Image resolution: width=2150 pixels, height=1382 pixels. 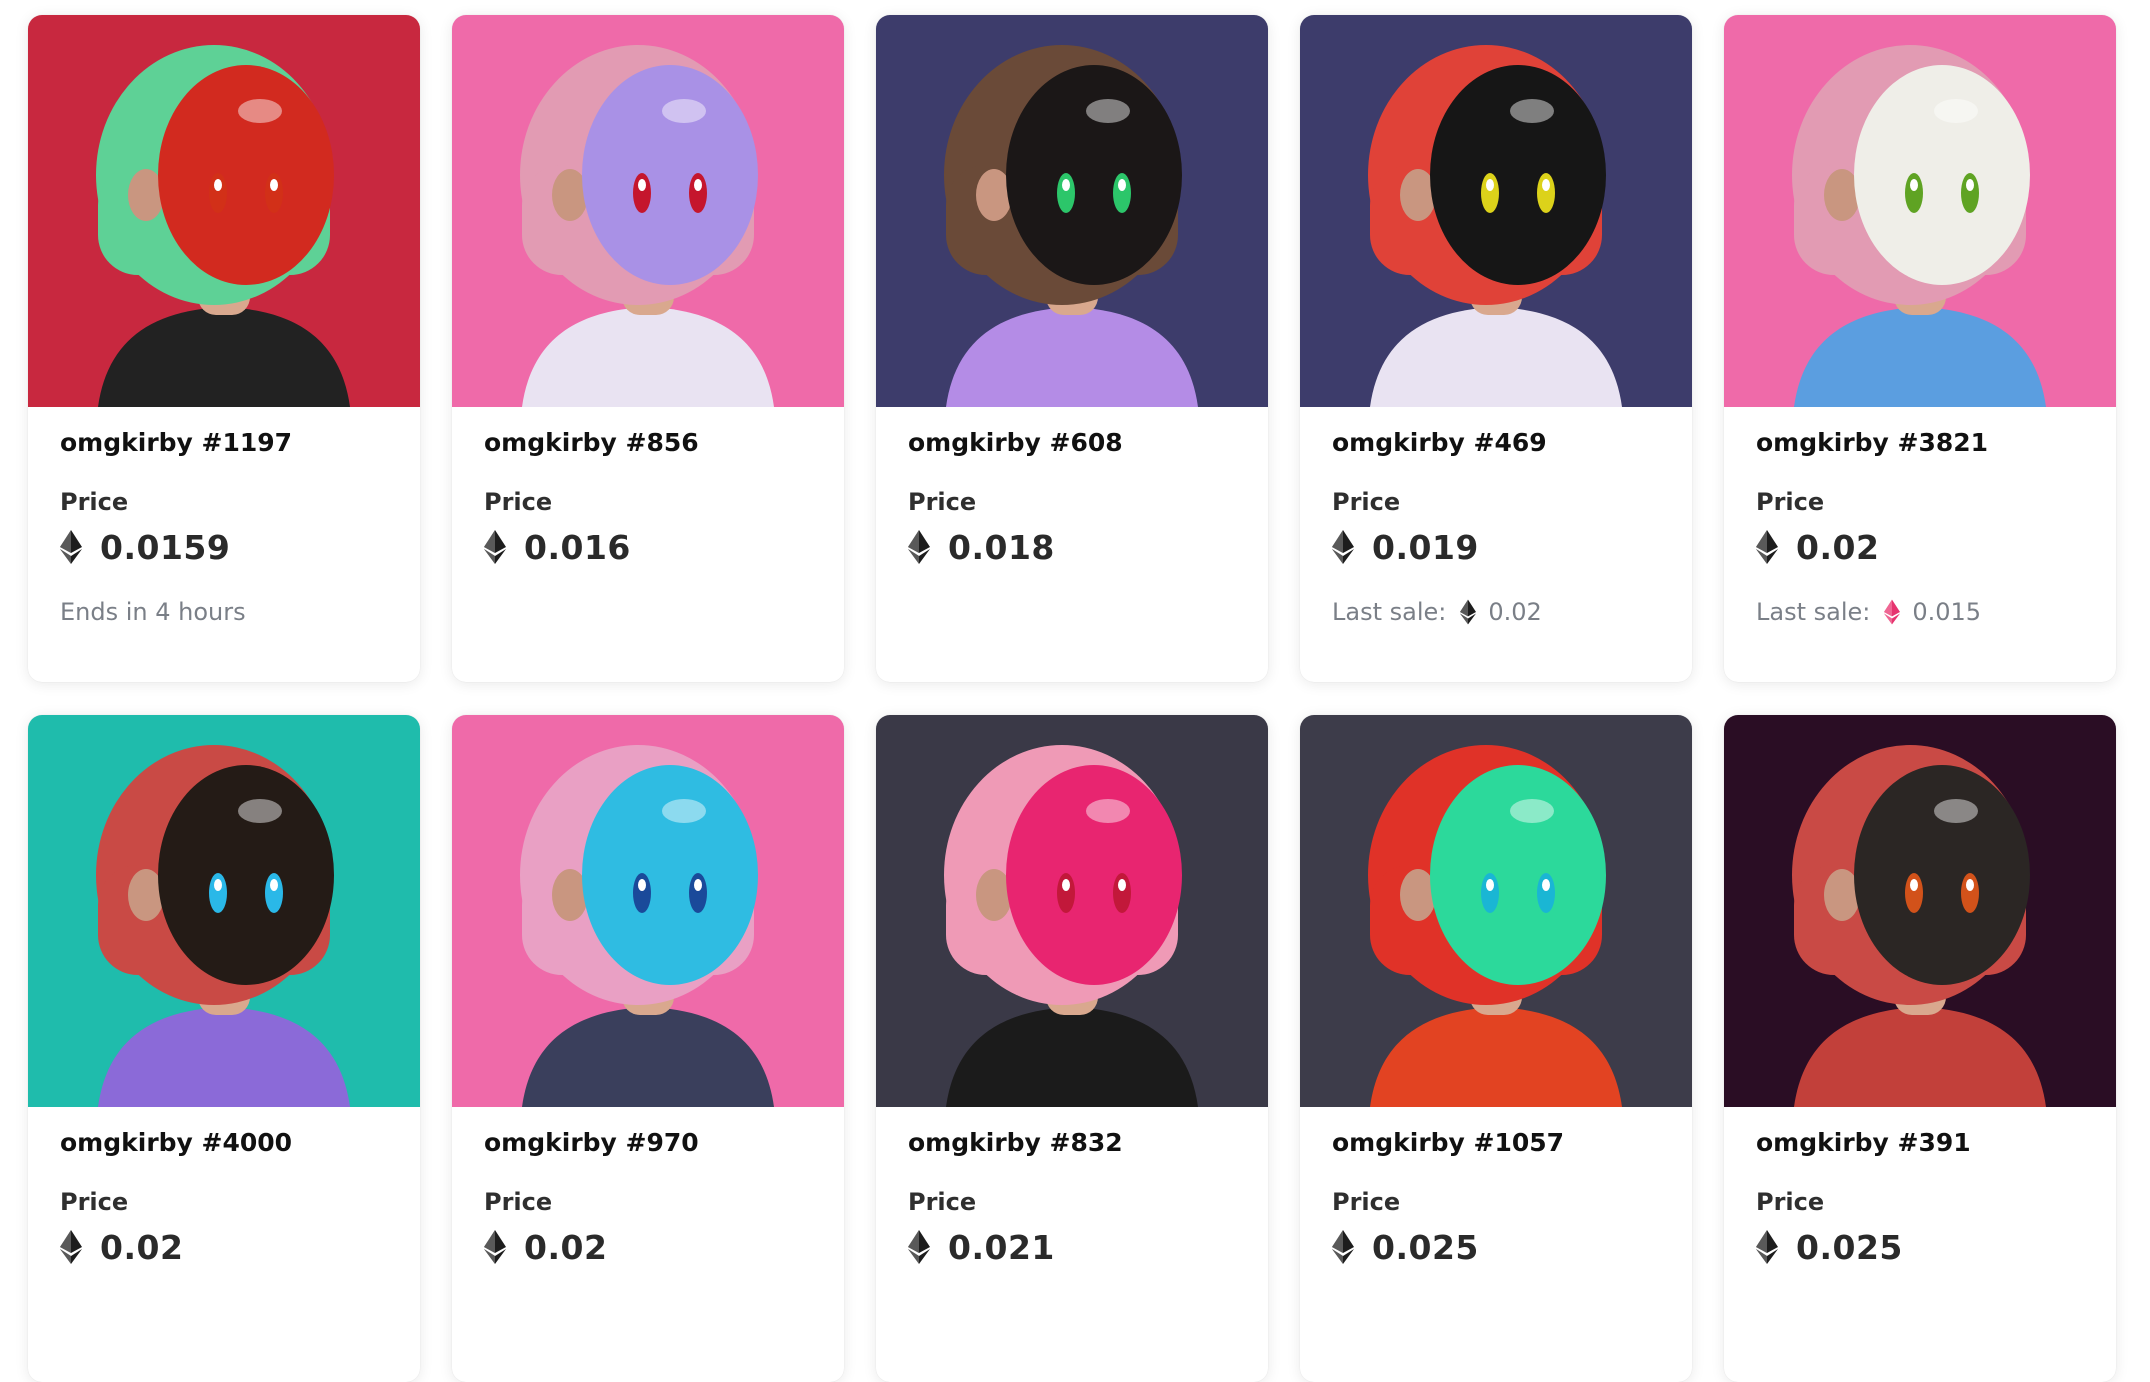 I want to click on card-body: omgkirby #970 Price 0.02, so click(x=648, y=1218).